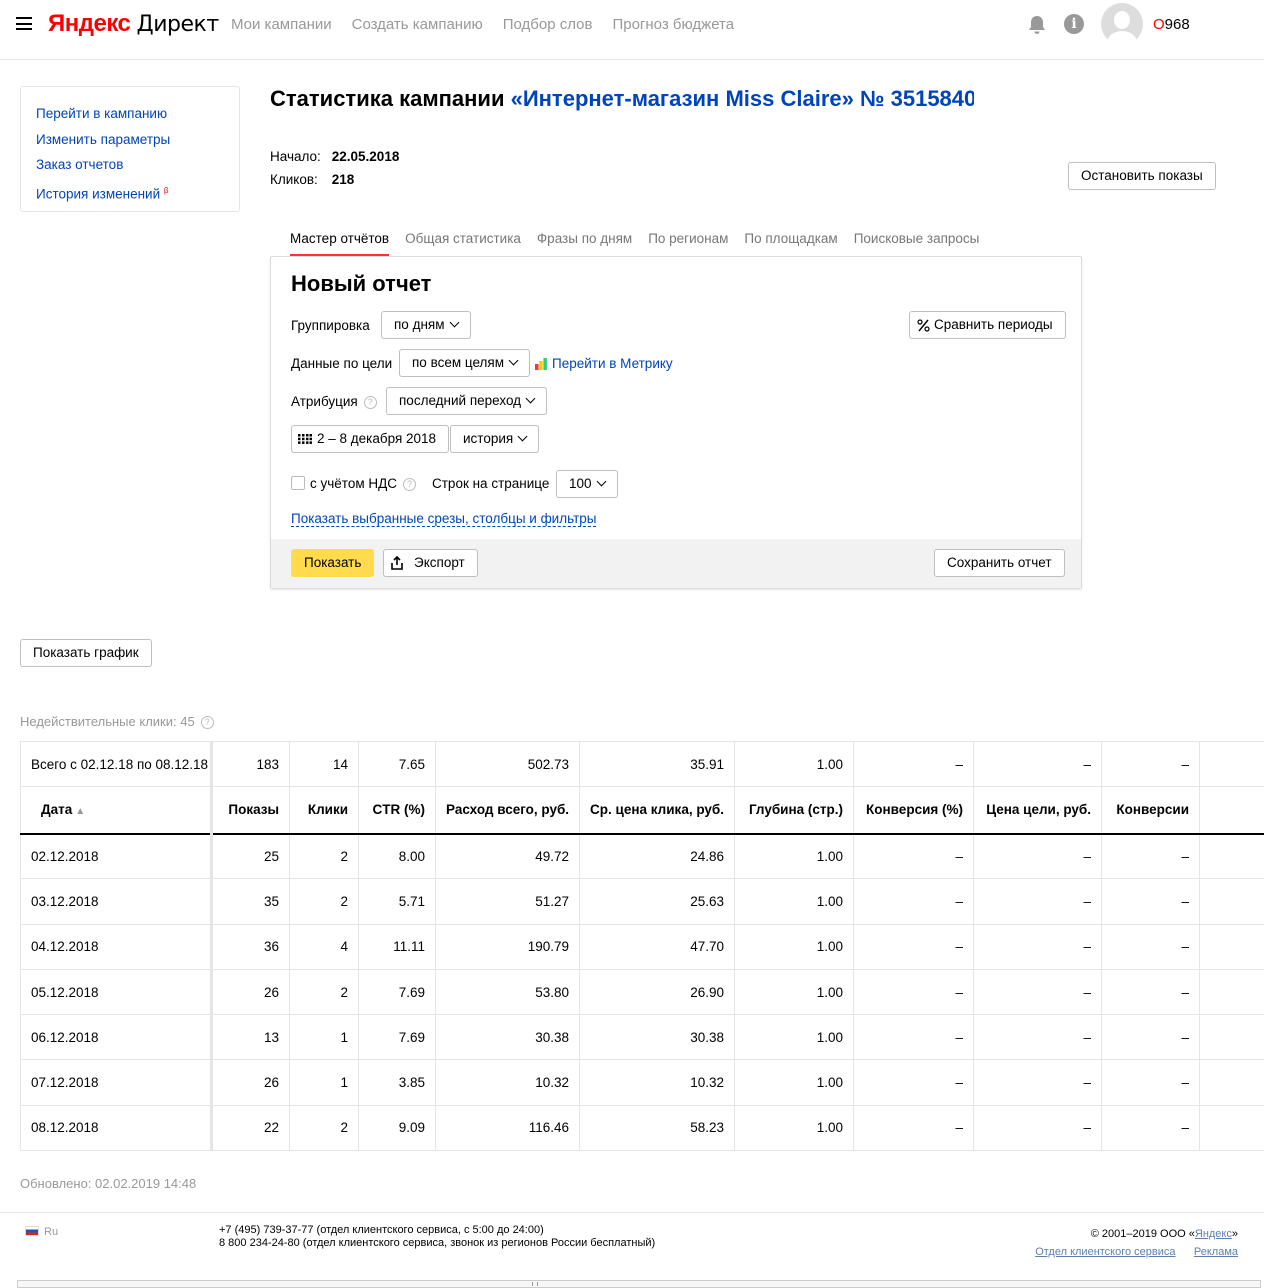  I want to click on history-select: история, so click(495, 439).